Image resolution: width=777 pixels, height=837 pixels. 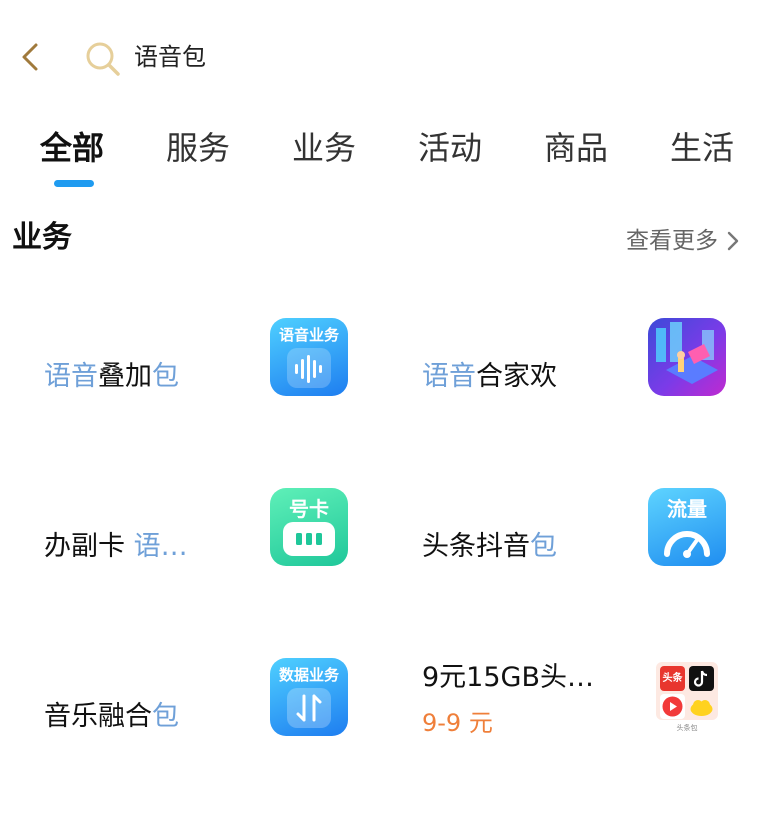 I want to click on data-service-icon: 数据业务, so click(x=309, y=697).